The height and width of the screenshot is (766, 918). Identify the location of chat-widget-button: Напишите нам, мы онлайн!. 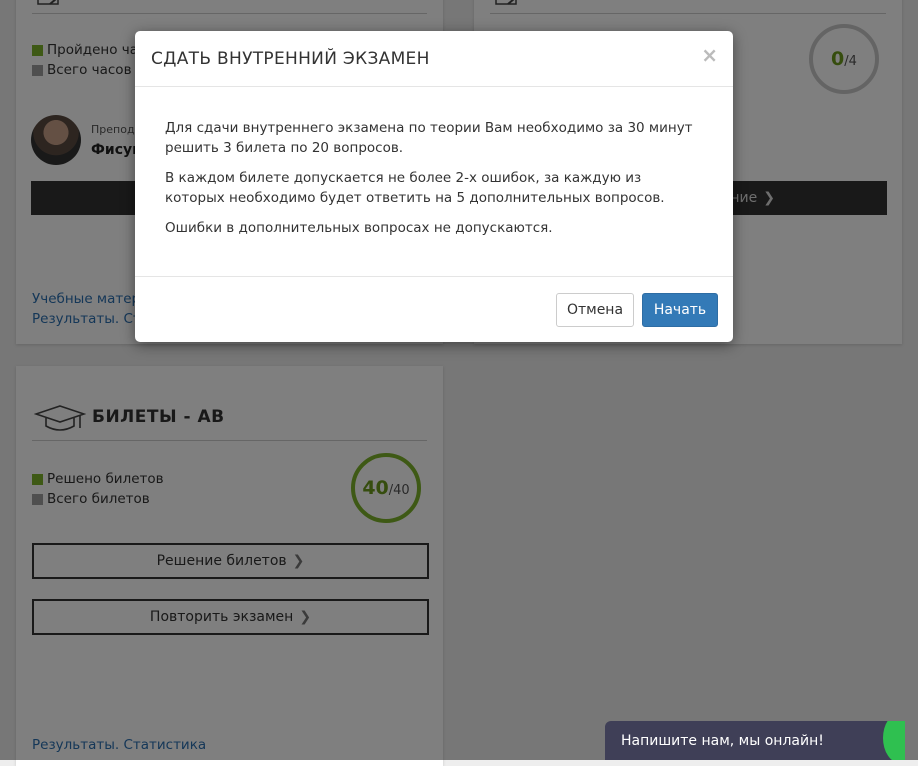
(755, 740).